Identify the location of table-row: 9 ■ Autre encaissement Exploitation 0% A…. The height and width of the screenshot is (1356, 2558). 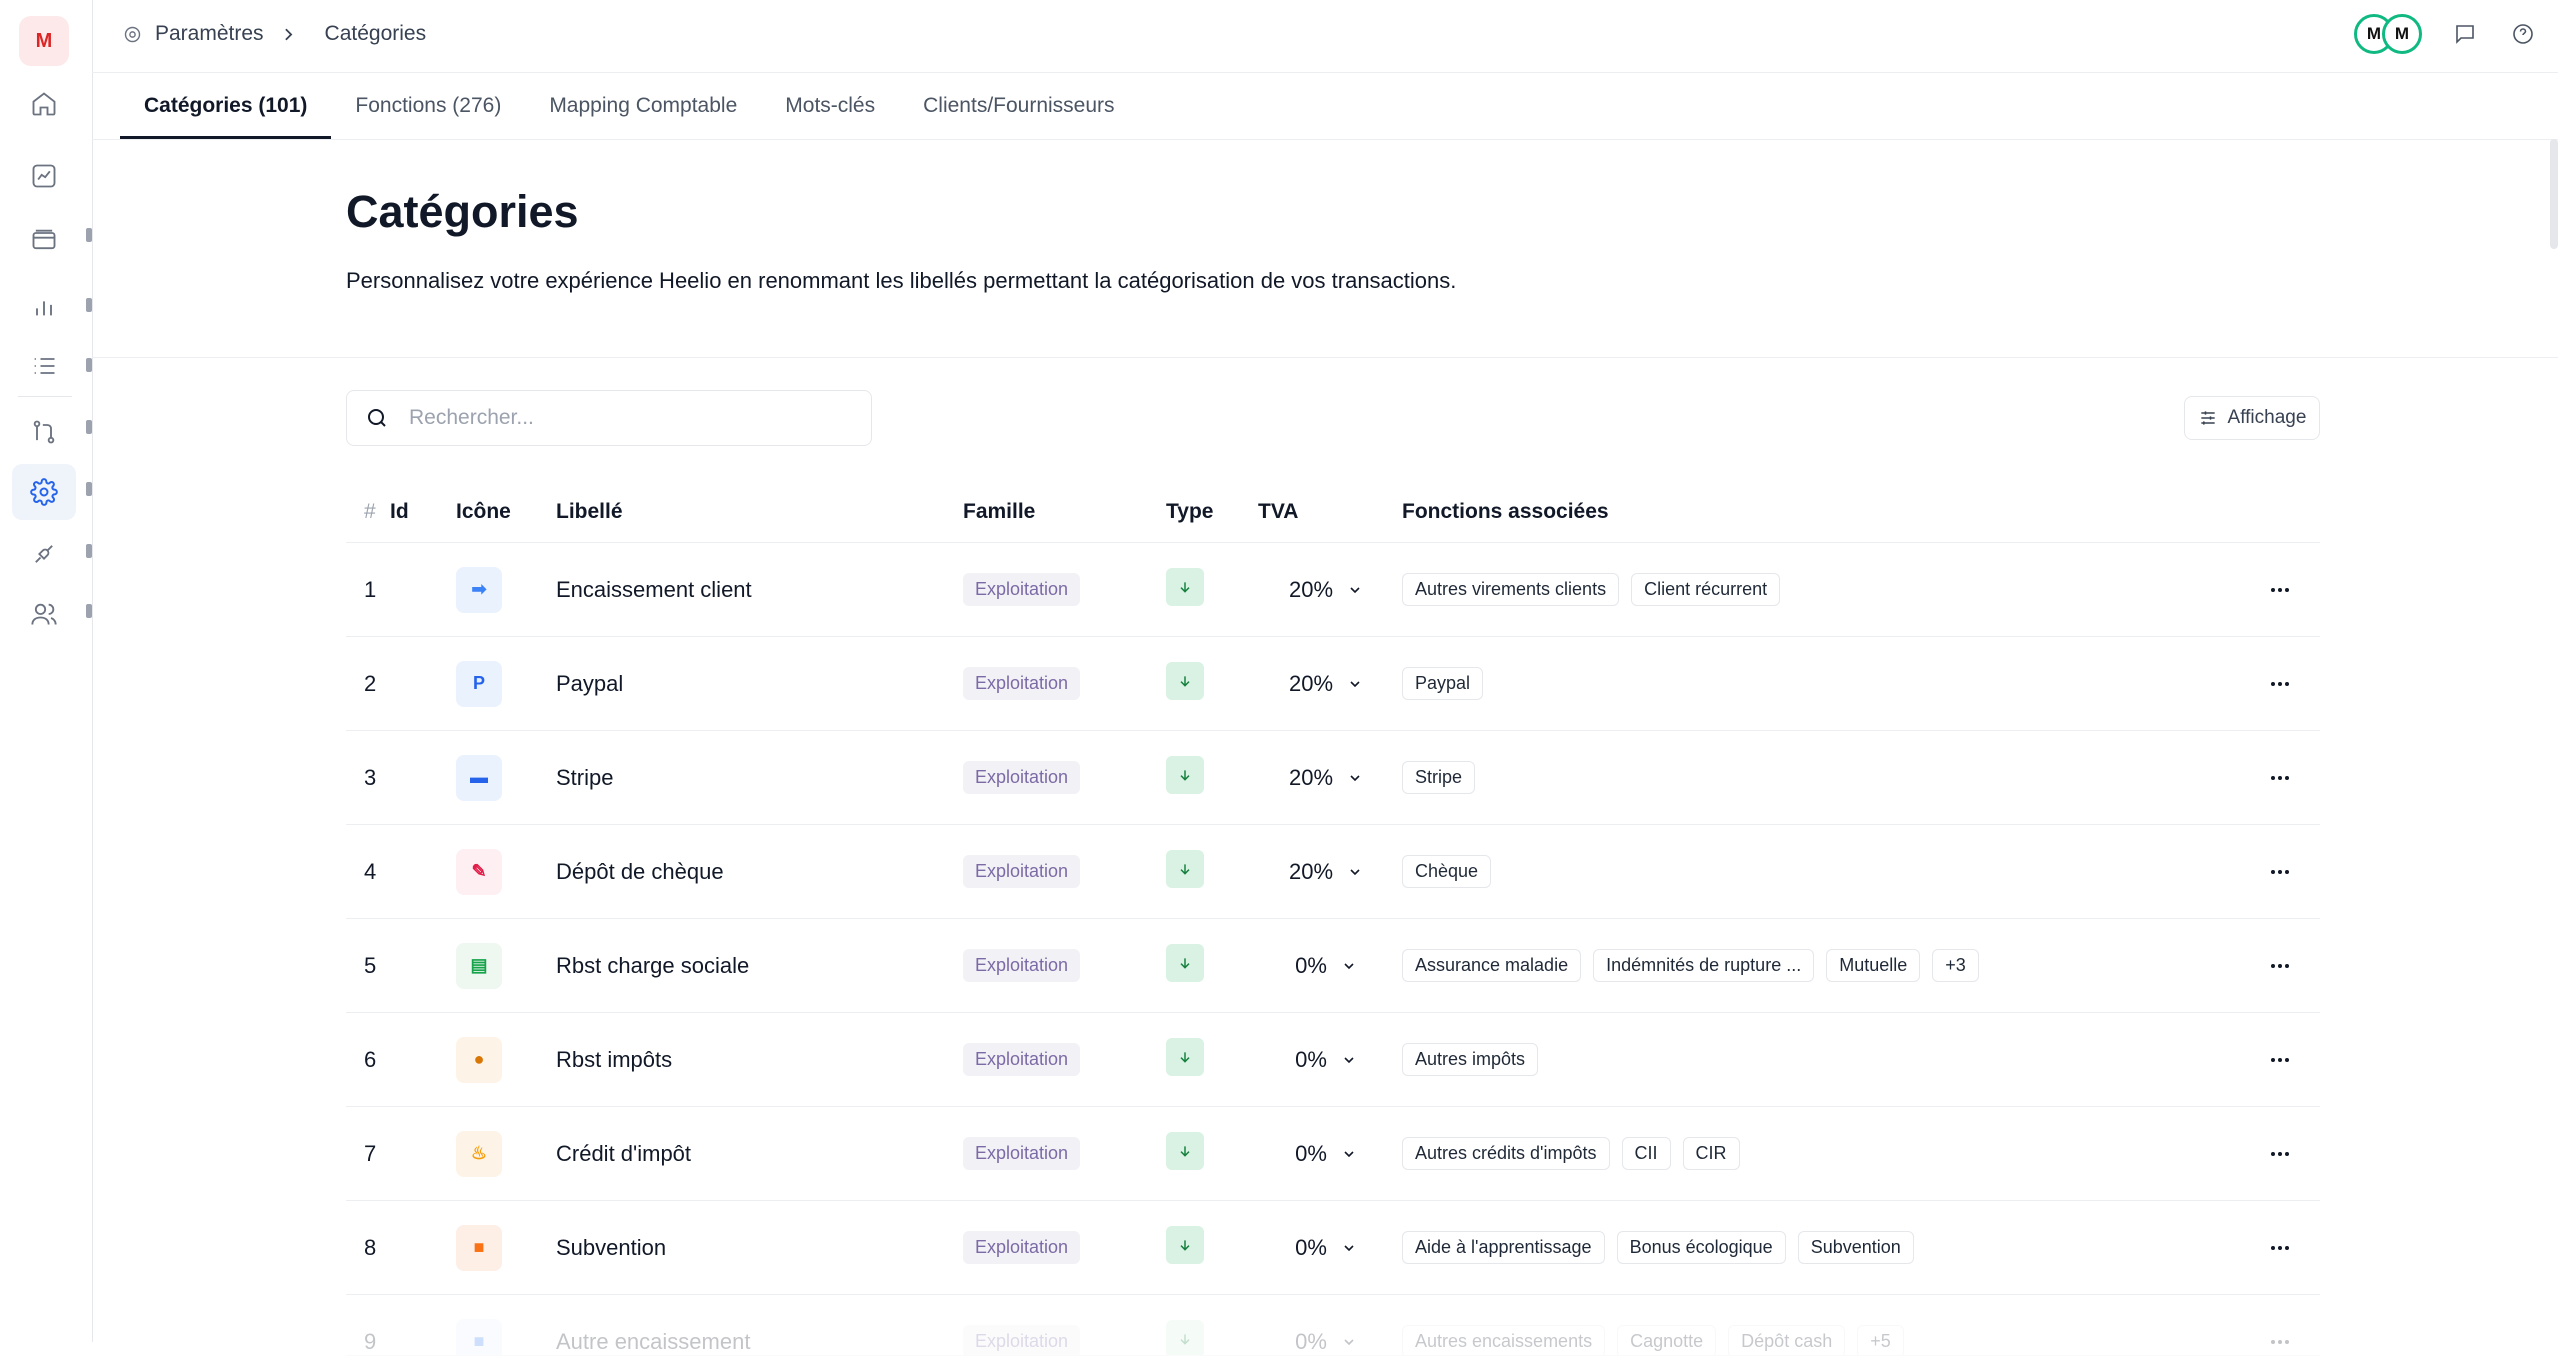
(1333, 1325).